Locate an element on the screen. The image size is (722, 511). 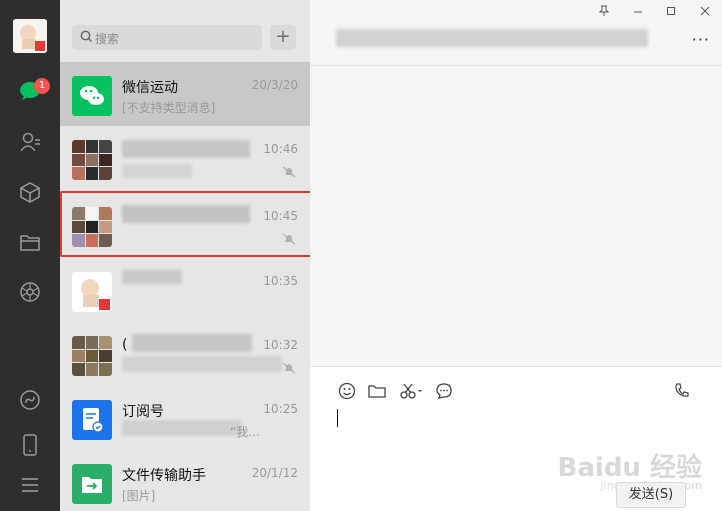
emoji-icon is located at coordinates (347, 391).